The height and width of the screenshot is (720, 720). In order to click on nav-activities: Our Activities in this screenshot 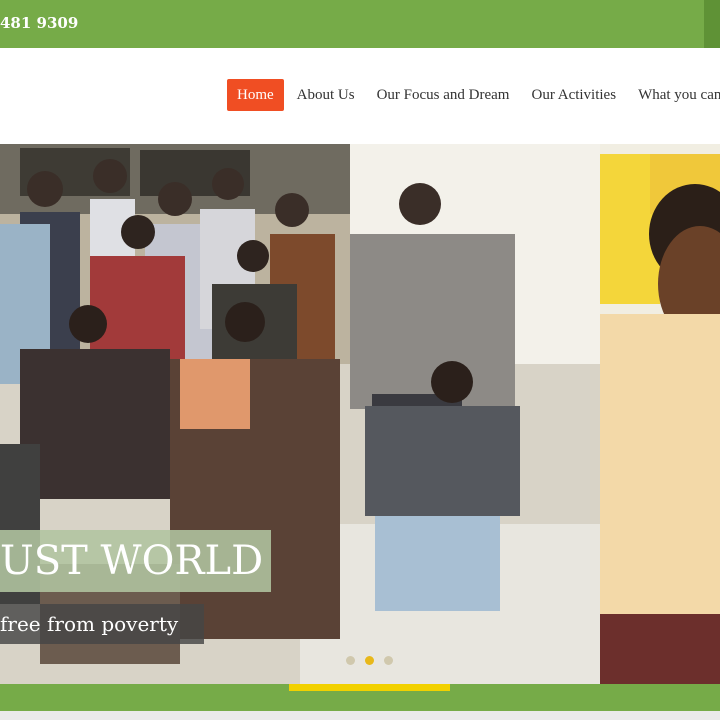, I will do `click(573, 95)`.